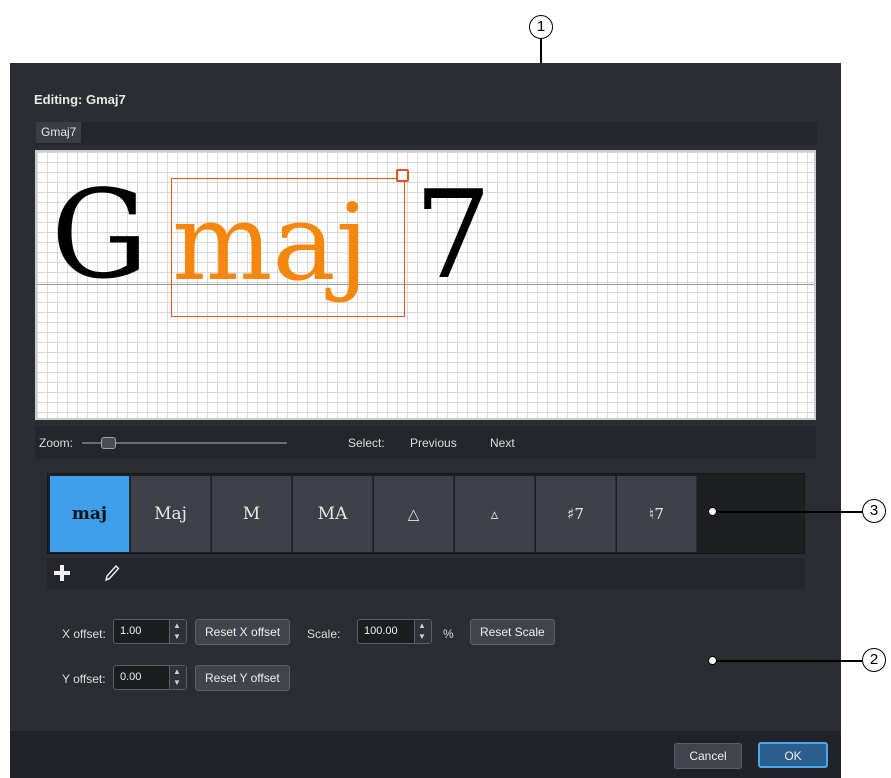 The image size is (891, 778). I want to click on zoom-bar: Zoom: Select: Previous Next, so click(425, 442).